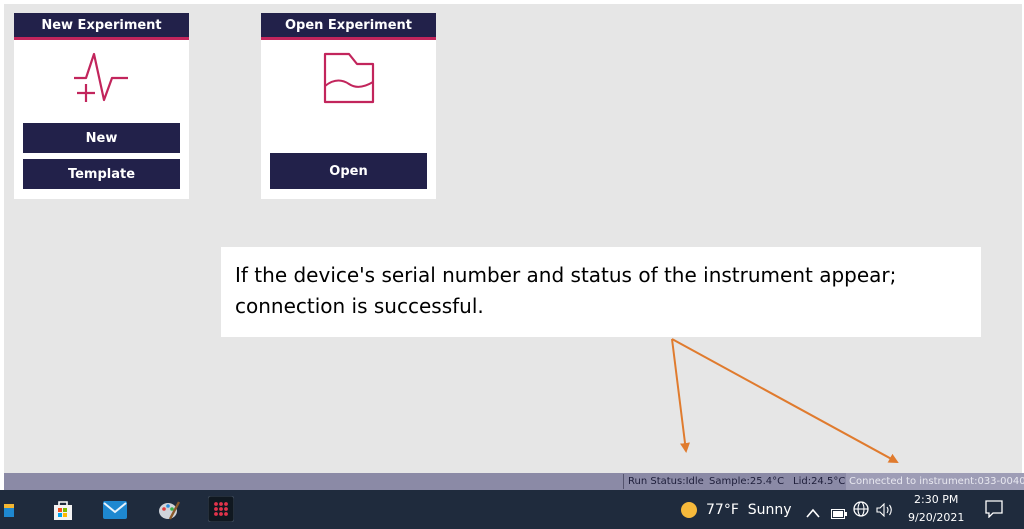 This screenshot has width=1024, height=529. What do you see at coordinates (689, 512) in the screenshot?
I see `sun-icon` at bounding box center [689, 512].